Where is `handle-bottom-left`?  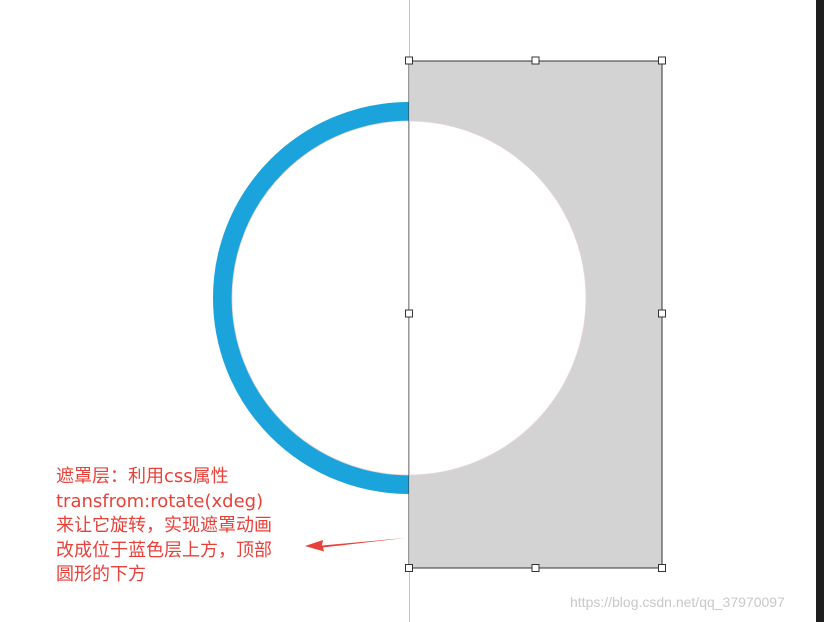
handle-bottom-left is located at coordinates (409, 568).